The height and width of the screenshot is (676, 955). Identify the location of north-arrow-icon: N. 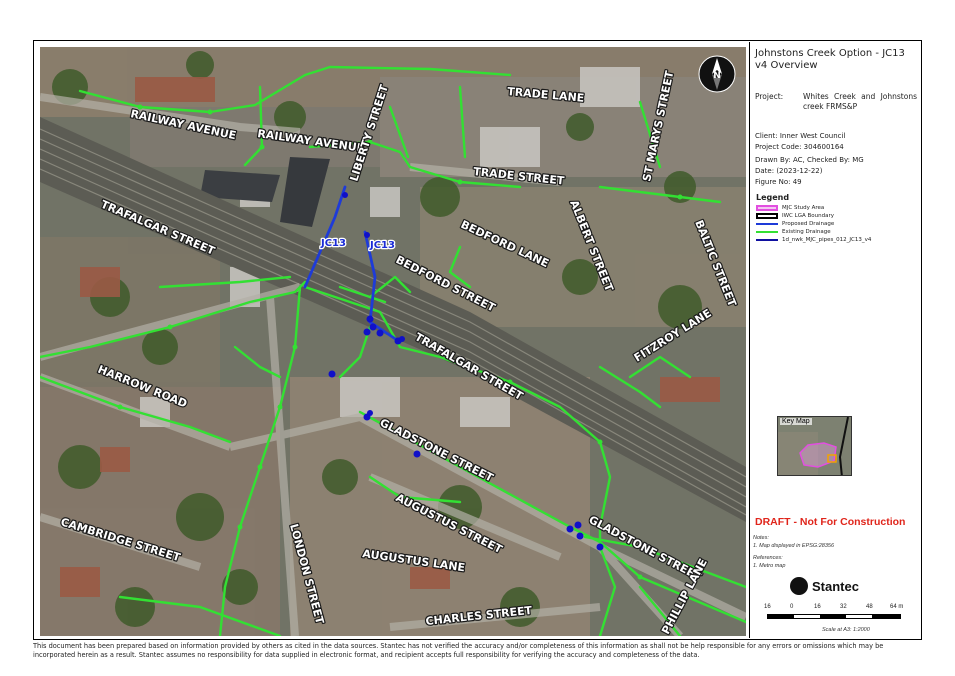
(717, 74).